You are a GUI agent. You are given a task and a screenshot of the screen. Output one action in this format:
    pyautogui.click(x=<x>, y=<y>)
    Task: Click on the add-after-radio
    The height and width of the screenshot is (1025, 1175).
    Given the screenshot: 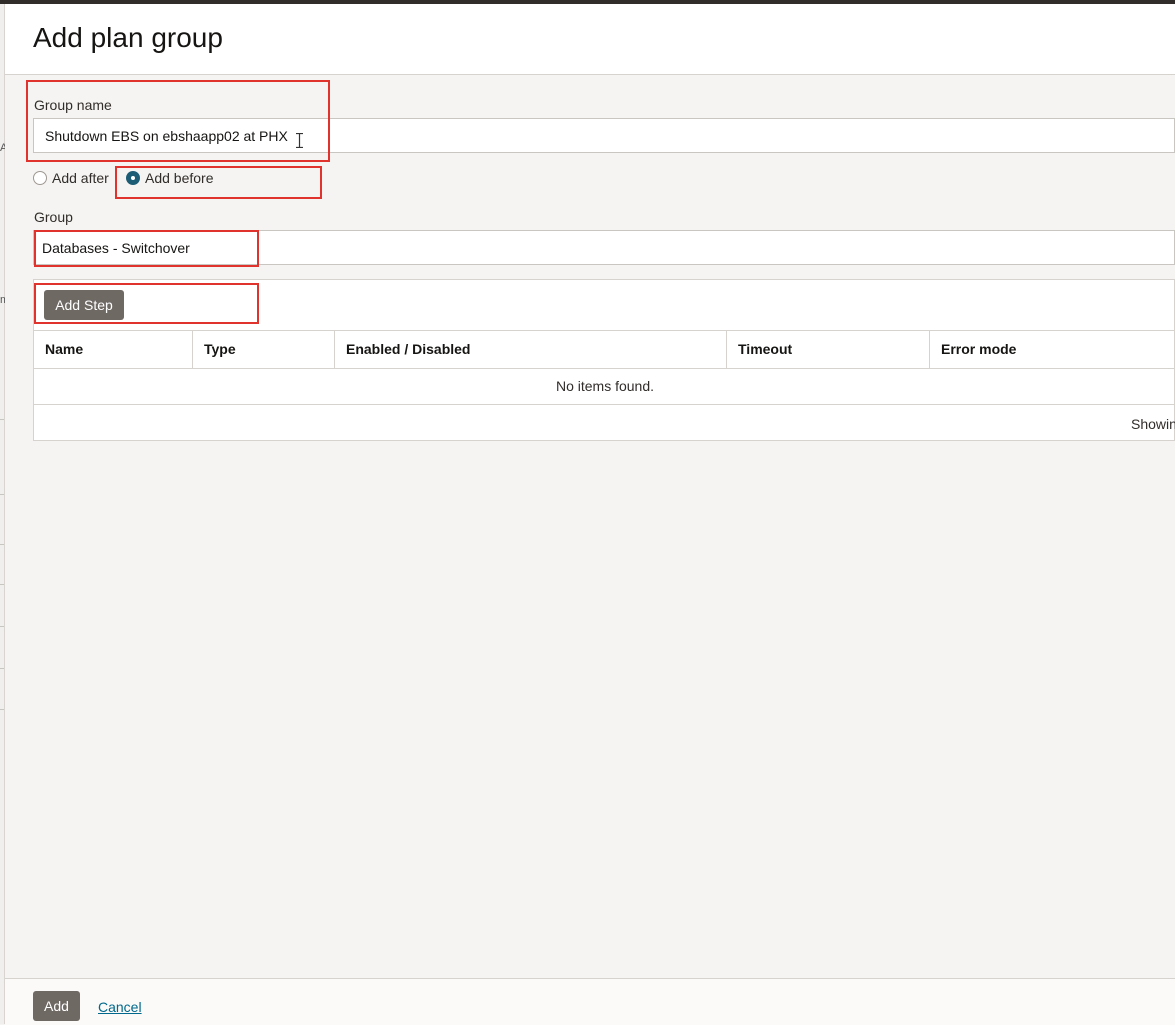 What is the action you would take?
    pyautogui.click(x=40, y=178)
    